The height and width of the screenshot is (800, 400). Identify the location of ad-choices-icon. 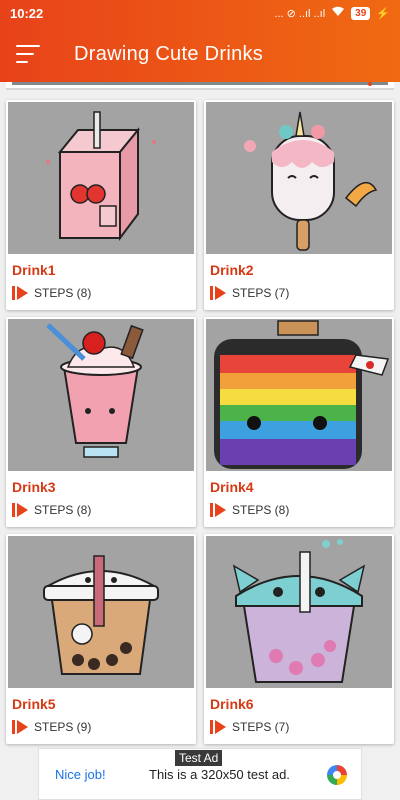
(337, 775).